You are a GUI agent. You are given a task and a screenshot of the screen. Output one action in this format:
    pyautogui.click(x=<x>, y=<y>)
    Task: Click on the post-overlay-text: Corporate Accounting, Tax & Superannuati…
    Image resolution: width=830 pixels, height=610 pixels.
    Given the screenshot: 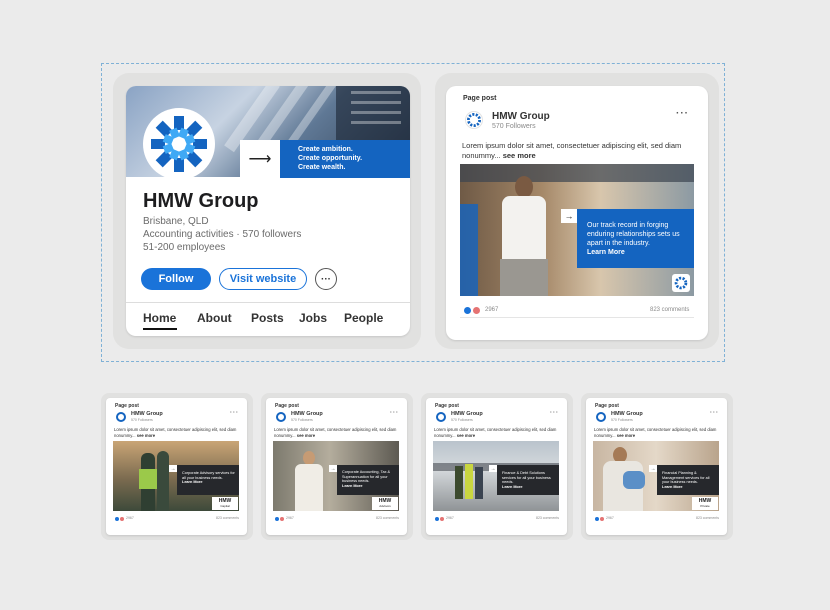 What is the action you would take?
    pyautogui.click(x=368, y=480)
    